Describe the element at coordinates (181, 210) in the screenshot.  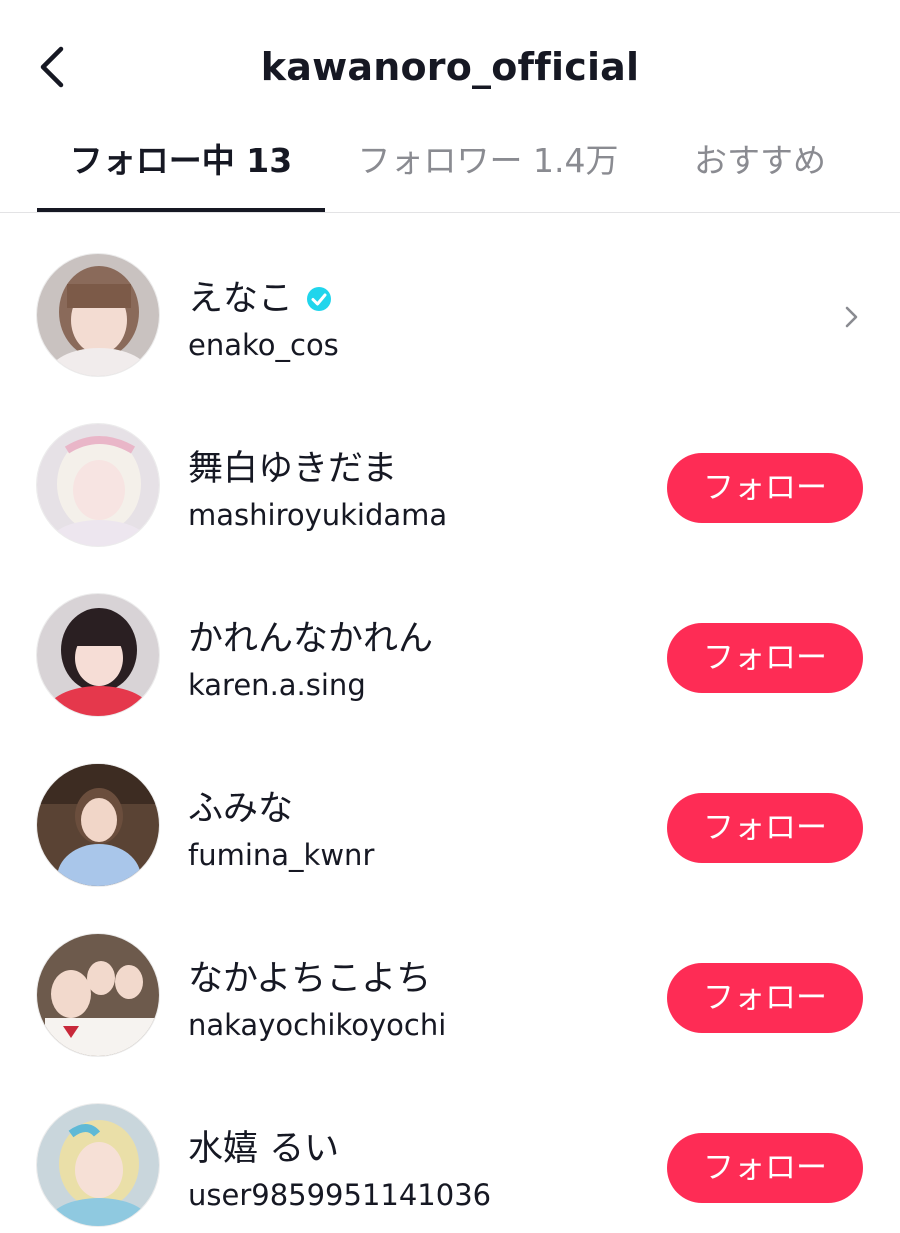
I see `active-tab-indicator` at that location.